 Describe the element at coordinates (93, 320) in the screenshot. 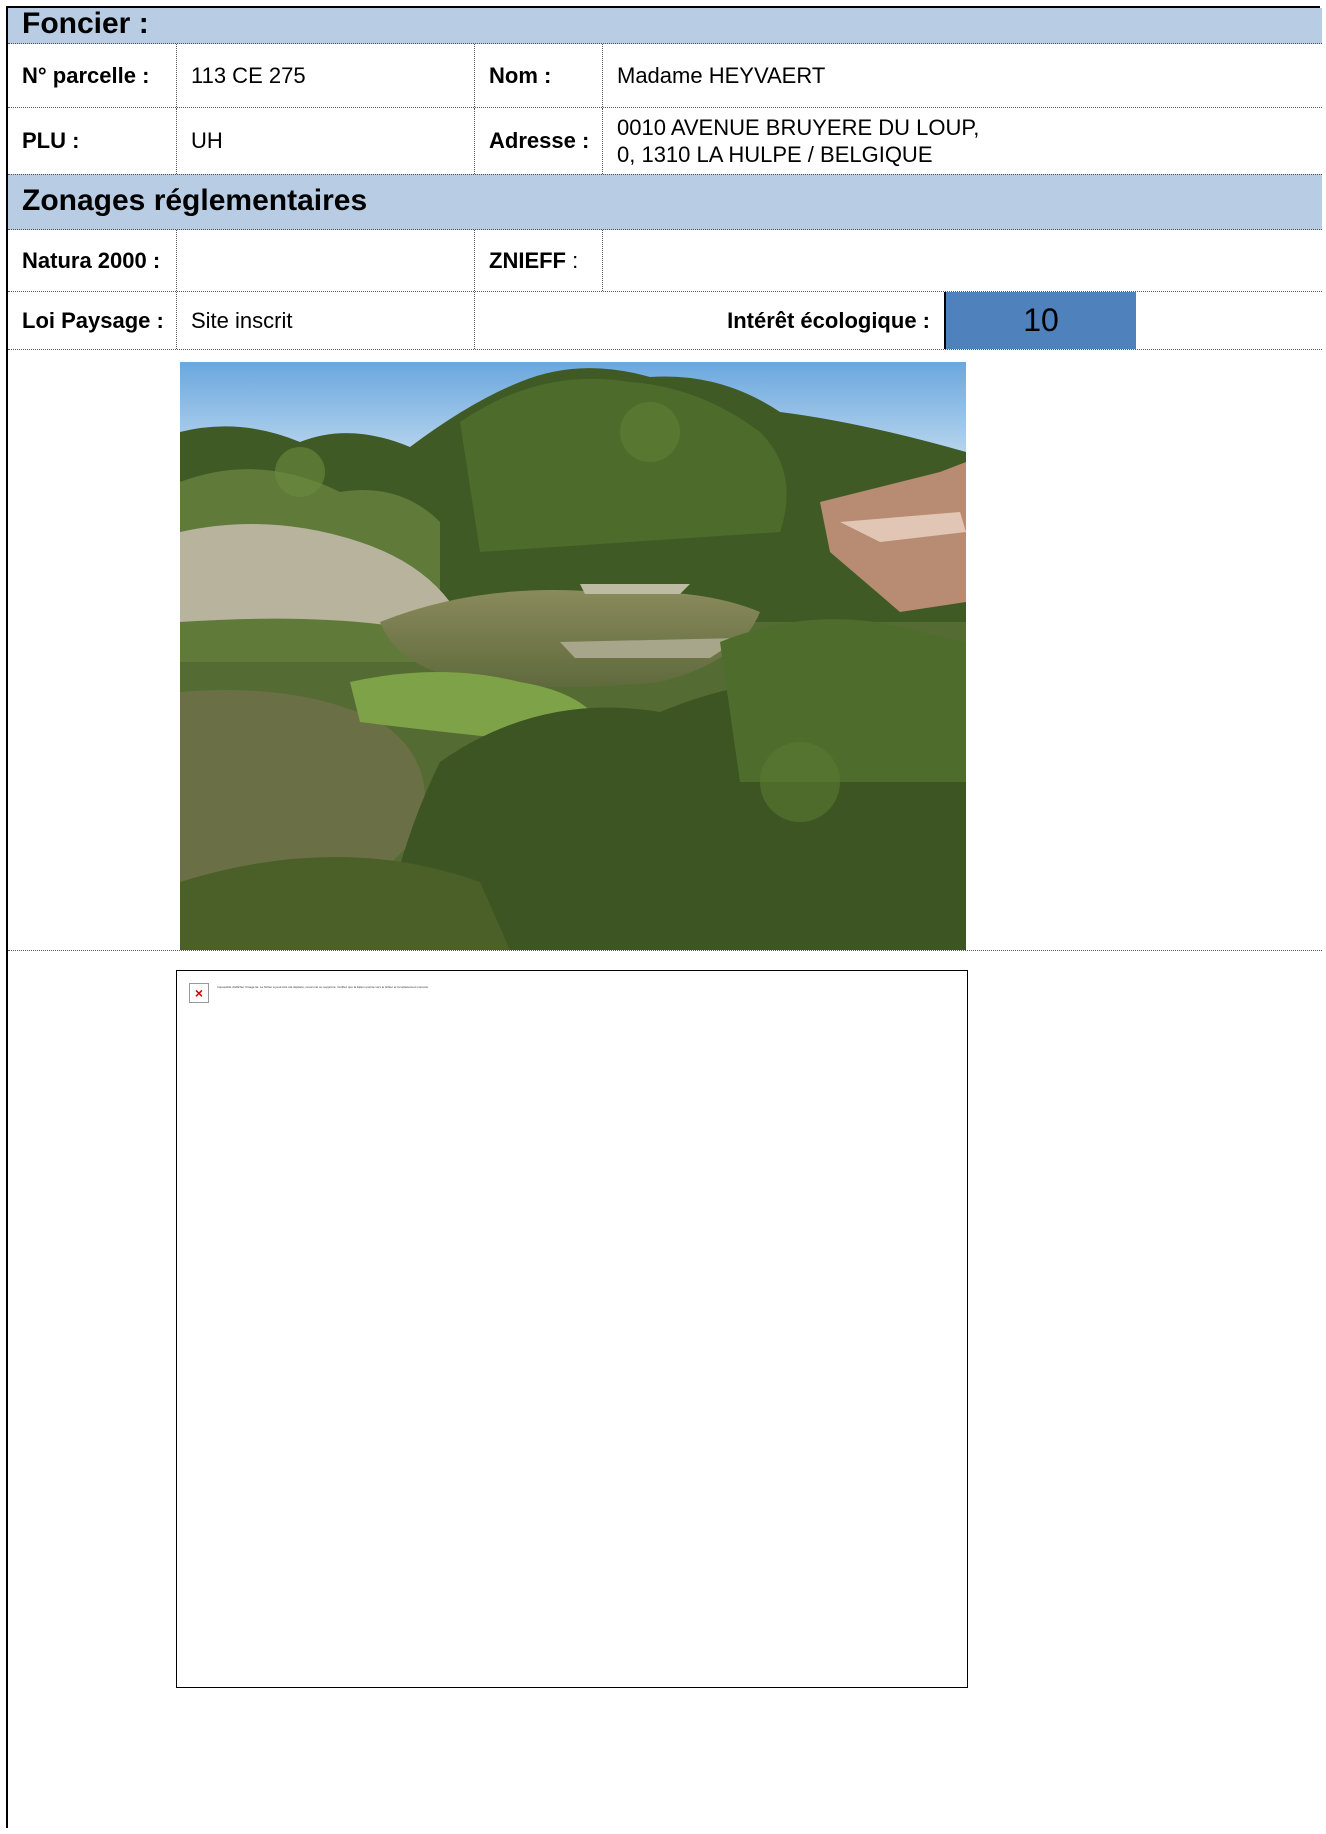

I see `loi-label: Loi Paysage :` at that location.